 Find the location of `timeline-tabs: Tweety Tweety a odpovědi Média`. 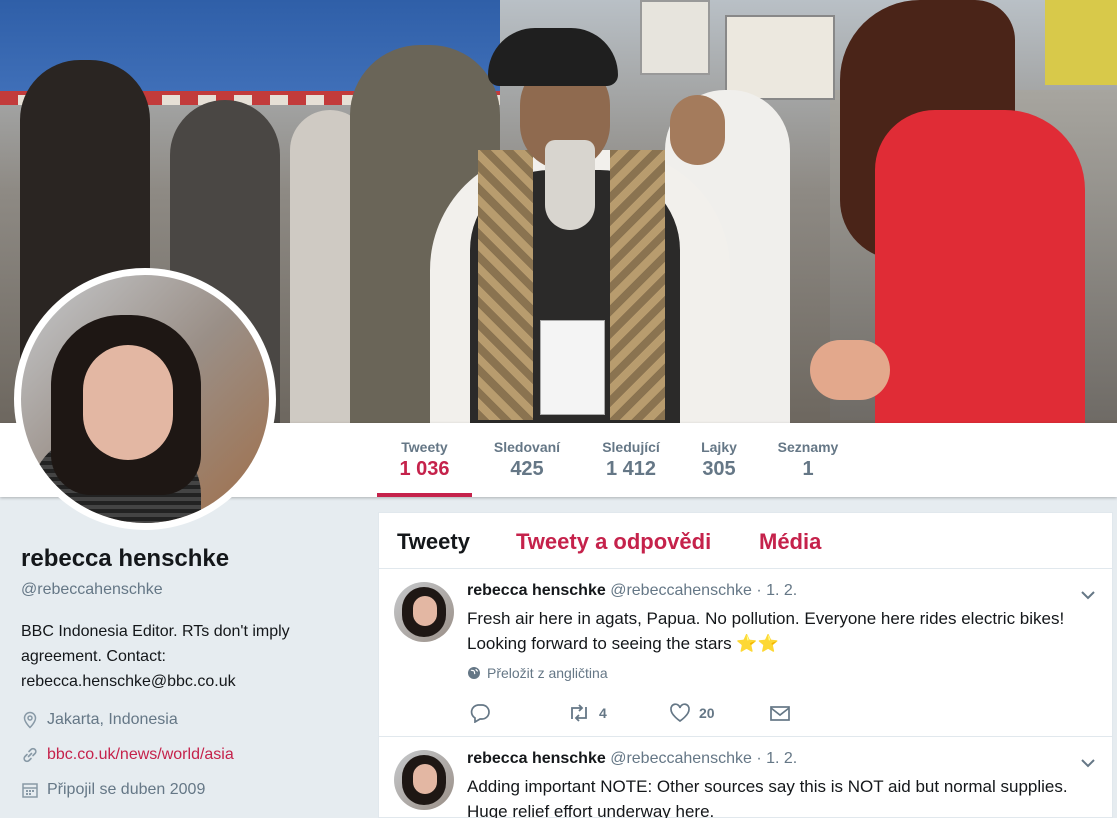

timeline-tabs: Tweety Tweety a odpovědi Média is located at coordinates (745, 541).